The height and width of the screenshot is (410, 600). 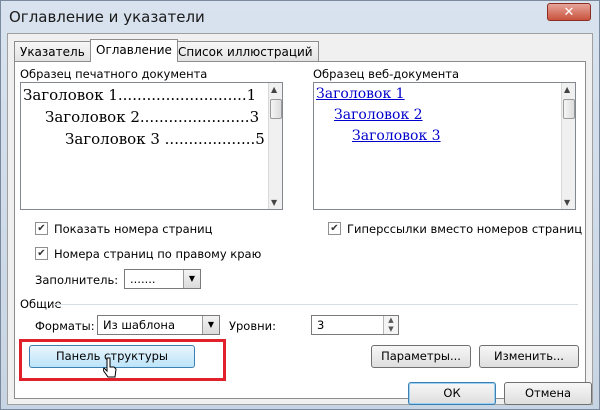 I want to click on levels-stepper: 3 ▲ ▼, so click(x=355, y=325).